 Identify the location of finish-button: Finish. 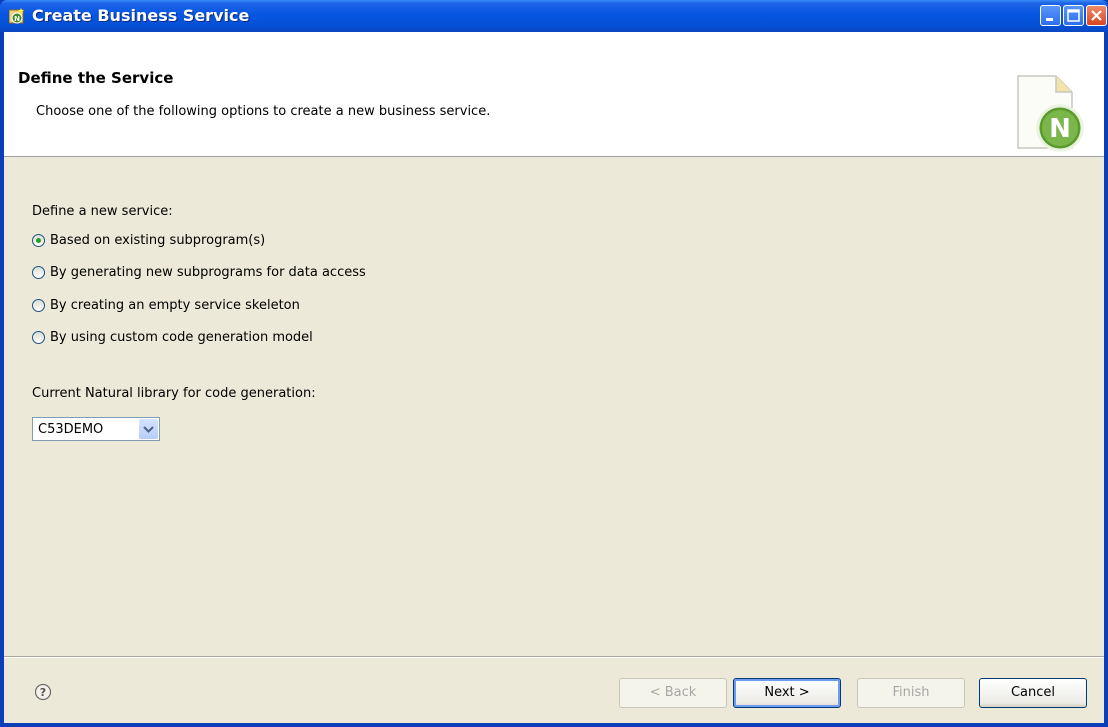
(911, 693).